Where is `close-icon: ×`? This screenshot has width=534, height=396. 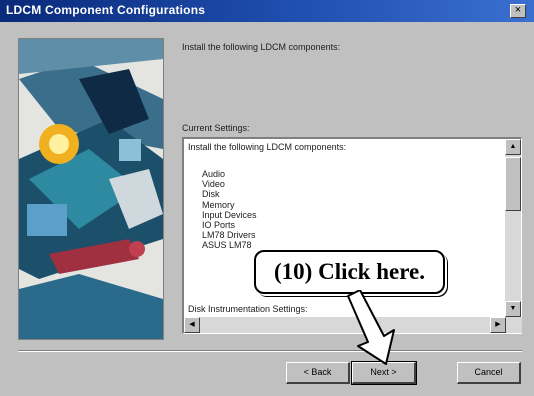
close-icon: × is located at coordinates (518, 10).